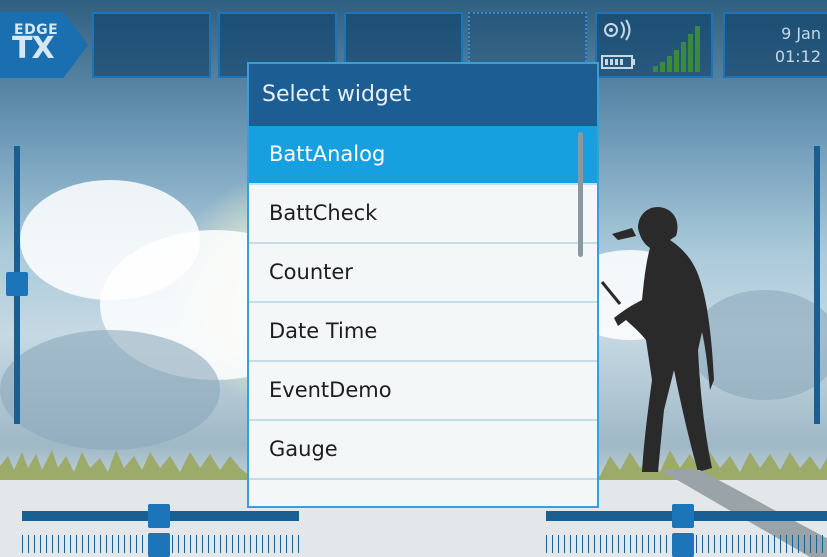 The width and height of the screenshot is (827, 557). I want to click on left-trim-handle, so click(17, 284).